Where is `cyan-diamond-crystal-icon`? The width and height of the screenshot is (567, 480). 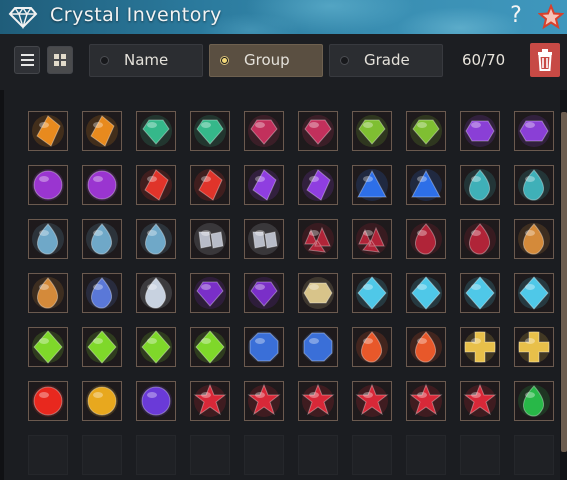 cyan-diamond-crystal-icon is located at coordinates (534, 293).